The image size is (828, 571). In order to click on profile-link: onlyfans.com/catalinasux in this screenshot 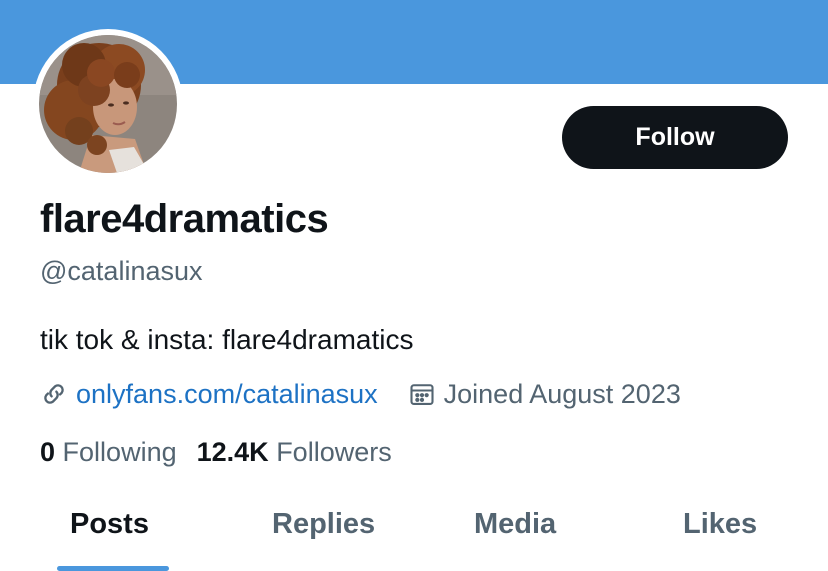, I will do `click(227, 394)`.